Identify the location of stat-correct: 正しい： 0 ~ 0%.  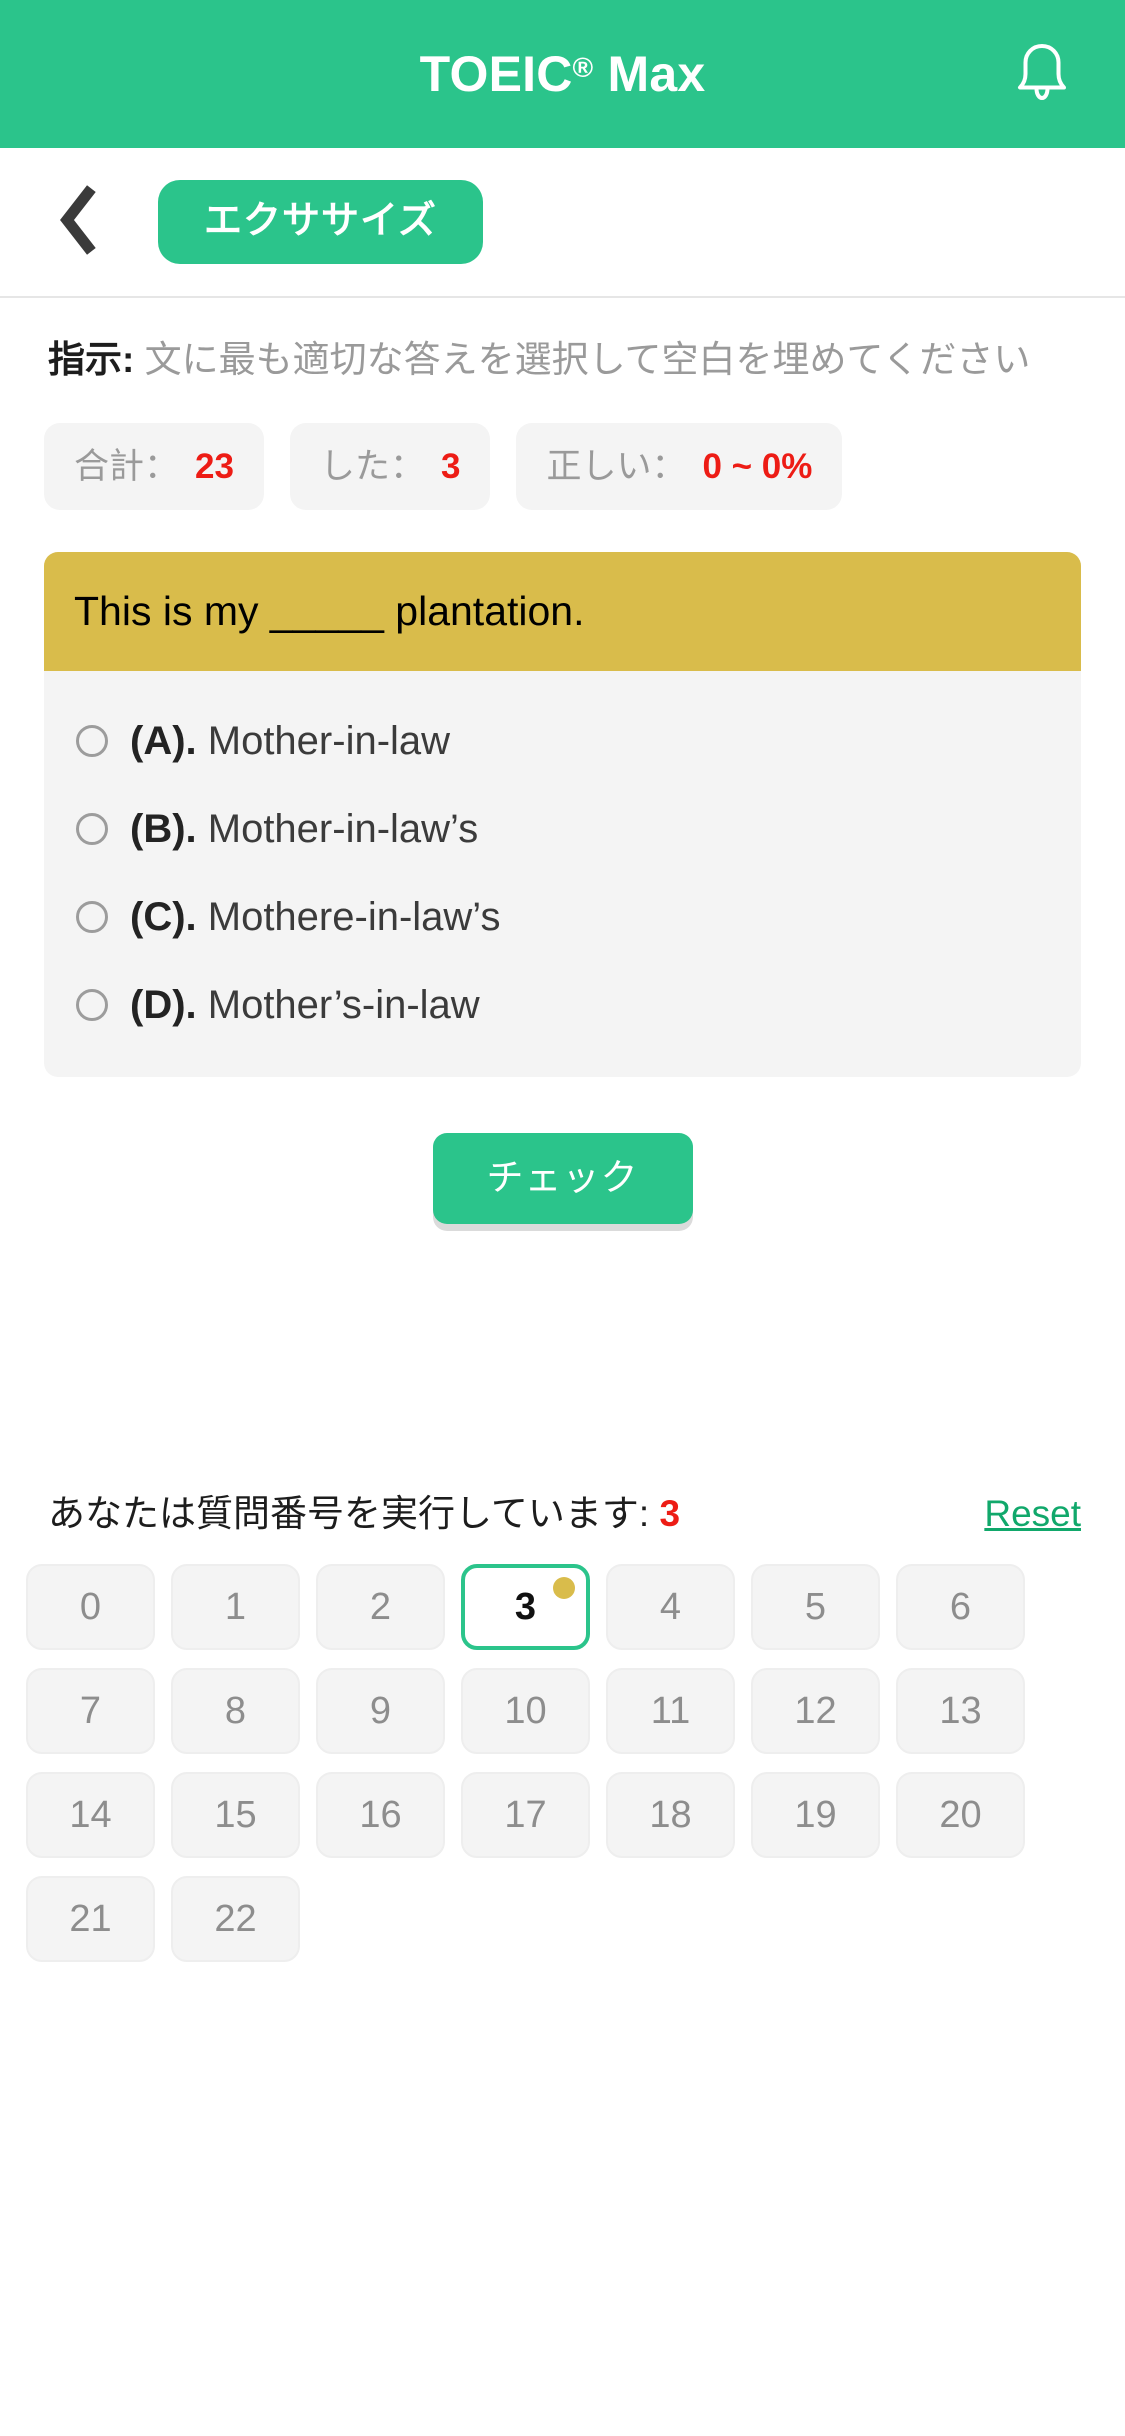
(679, 466).